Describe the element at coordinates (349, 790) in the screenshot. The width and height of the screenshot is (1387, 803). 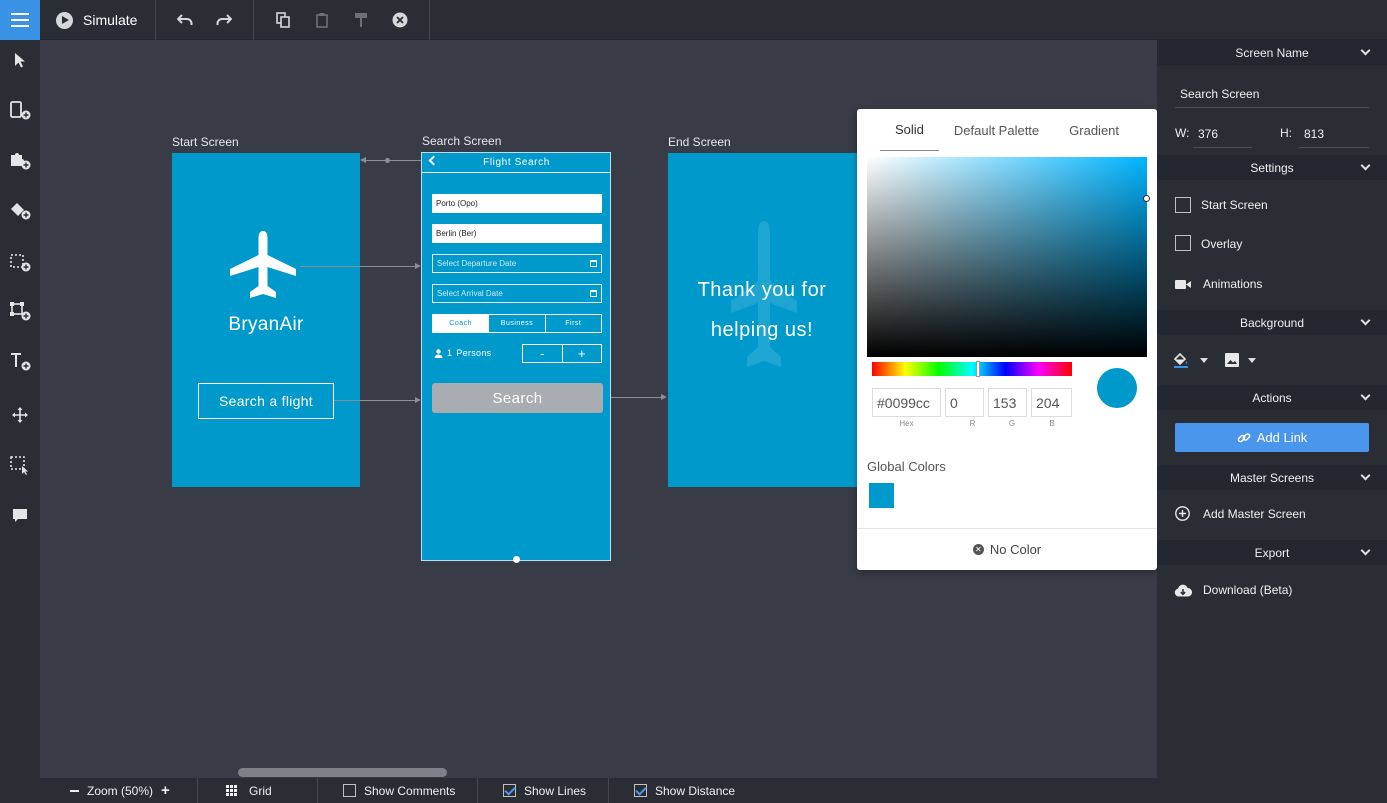
I see `show-comments-checkbox` at that location.